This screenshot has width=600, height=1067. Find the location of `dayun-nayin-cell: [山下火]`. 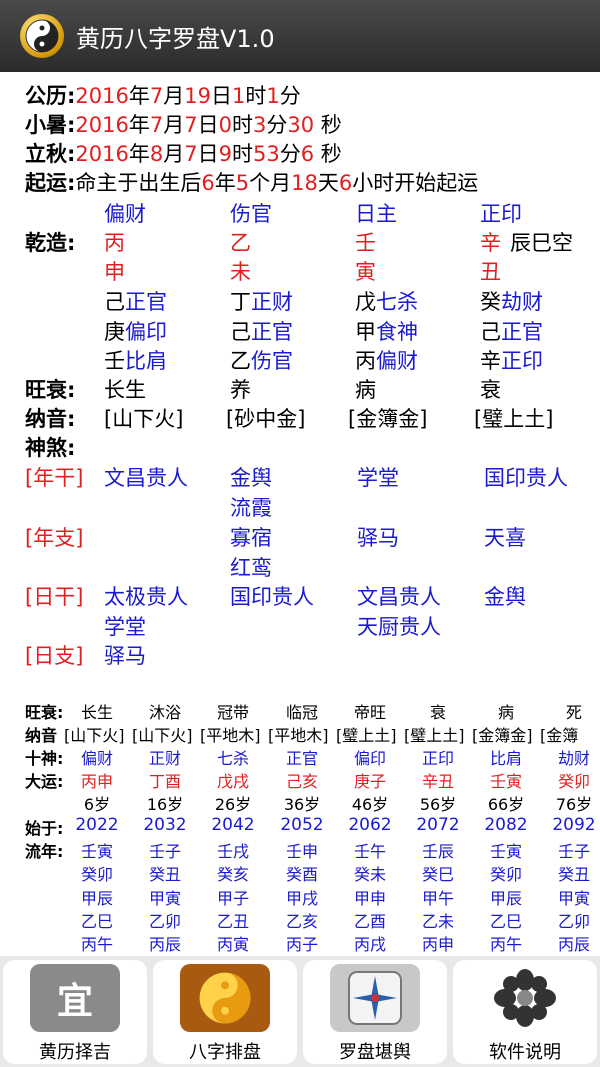

dayun-nayin-cell: [山下火] is located at coordinates (162, 735).